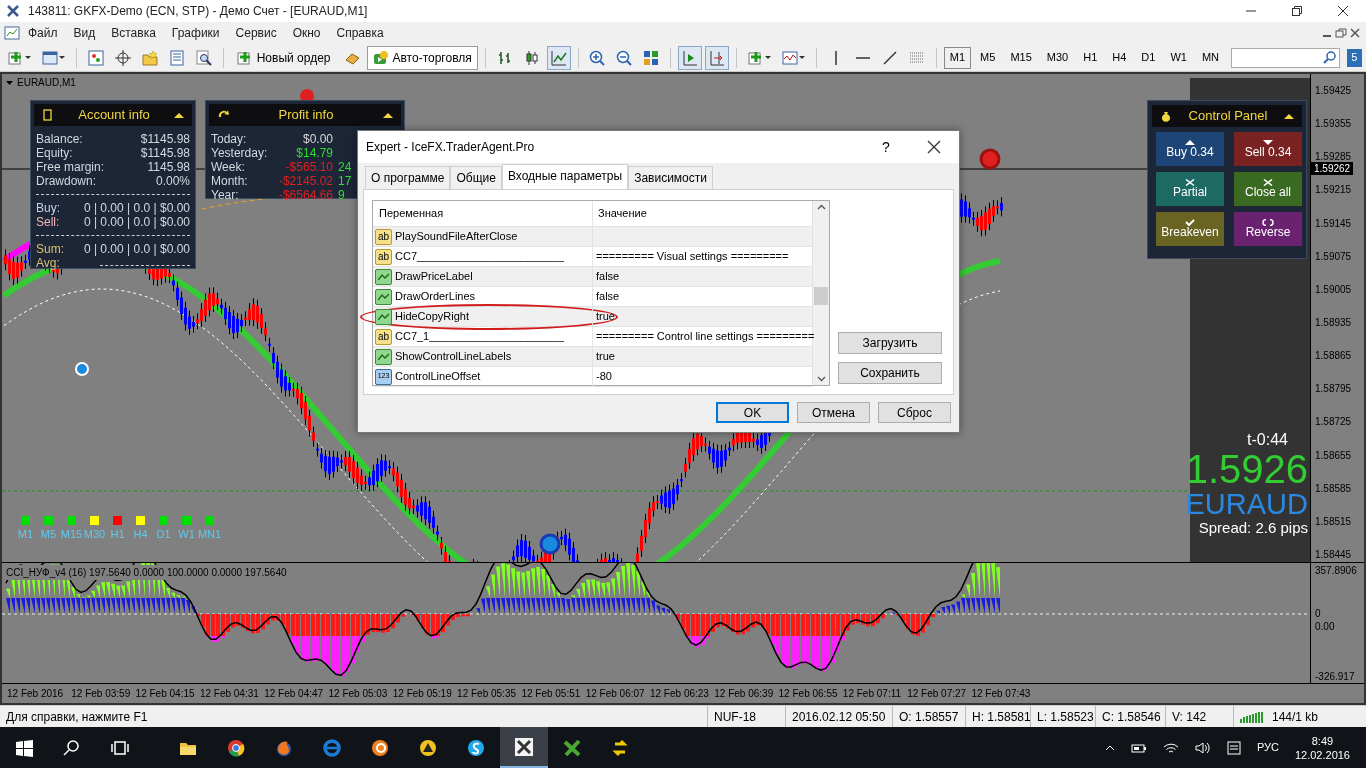 The height and width of the screenshot is (768, 1366). I want to click on timeframe-button: M30, so click(1057, 57).